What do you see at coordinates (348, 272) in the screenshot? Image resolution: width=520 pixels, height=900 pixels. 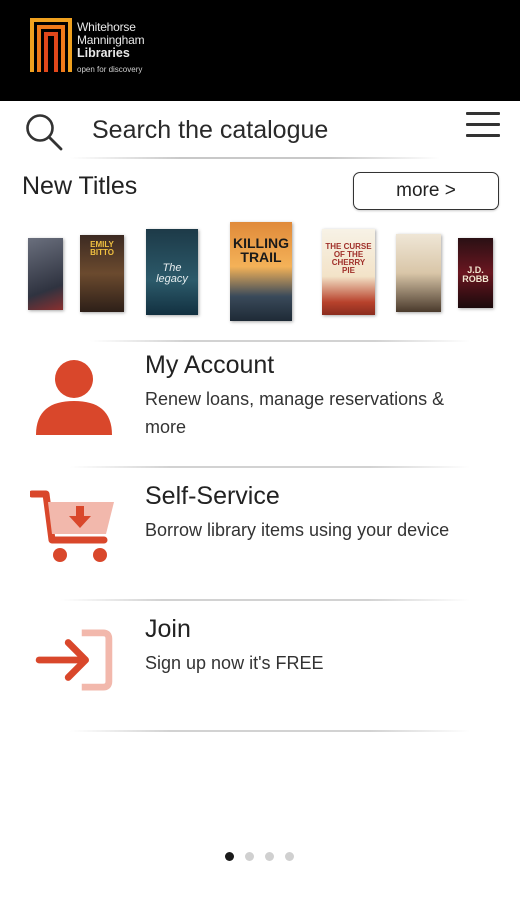 I see `book-cover: THE CURSE OF THE CHERRY PIE` at bounding box center [348, 272].